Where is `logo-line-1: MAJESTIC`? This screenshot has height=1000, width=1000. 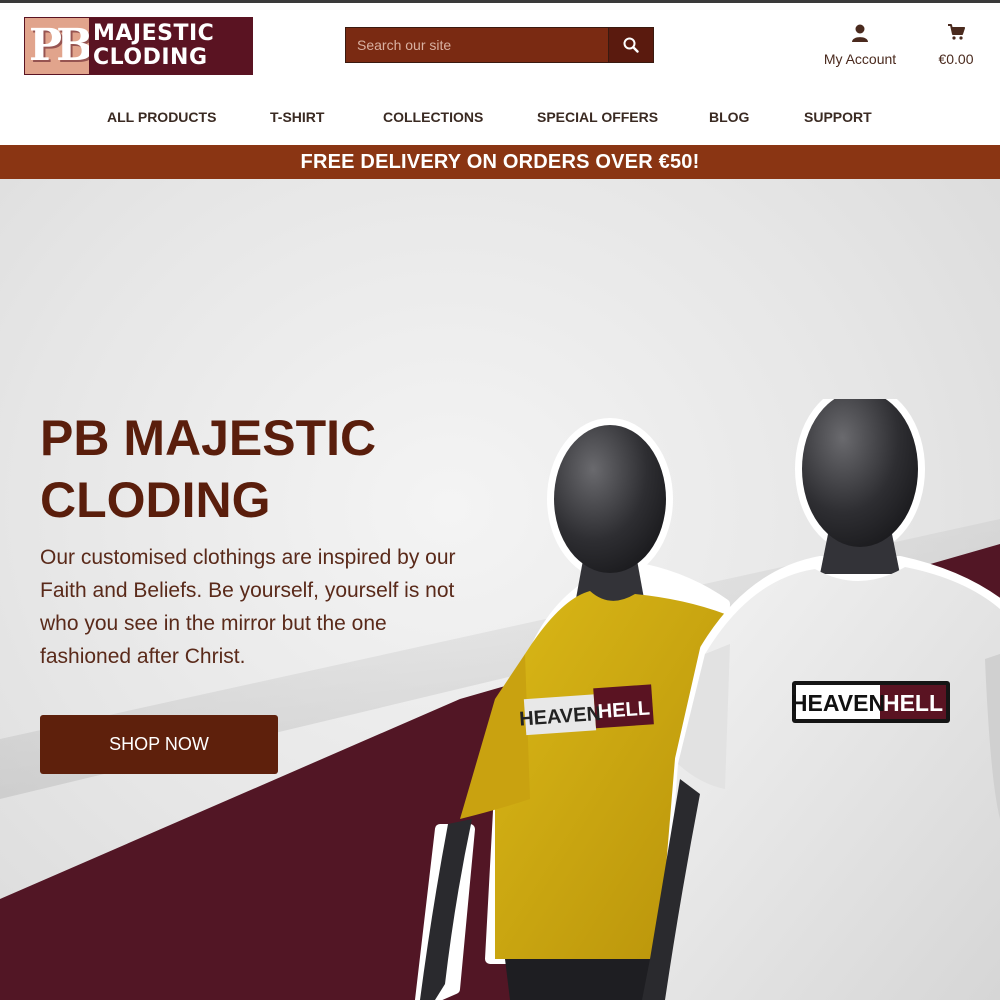
logo-line-1: MAJESTIC is located at coordinates (154, 33).